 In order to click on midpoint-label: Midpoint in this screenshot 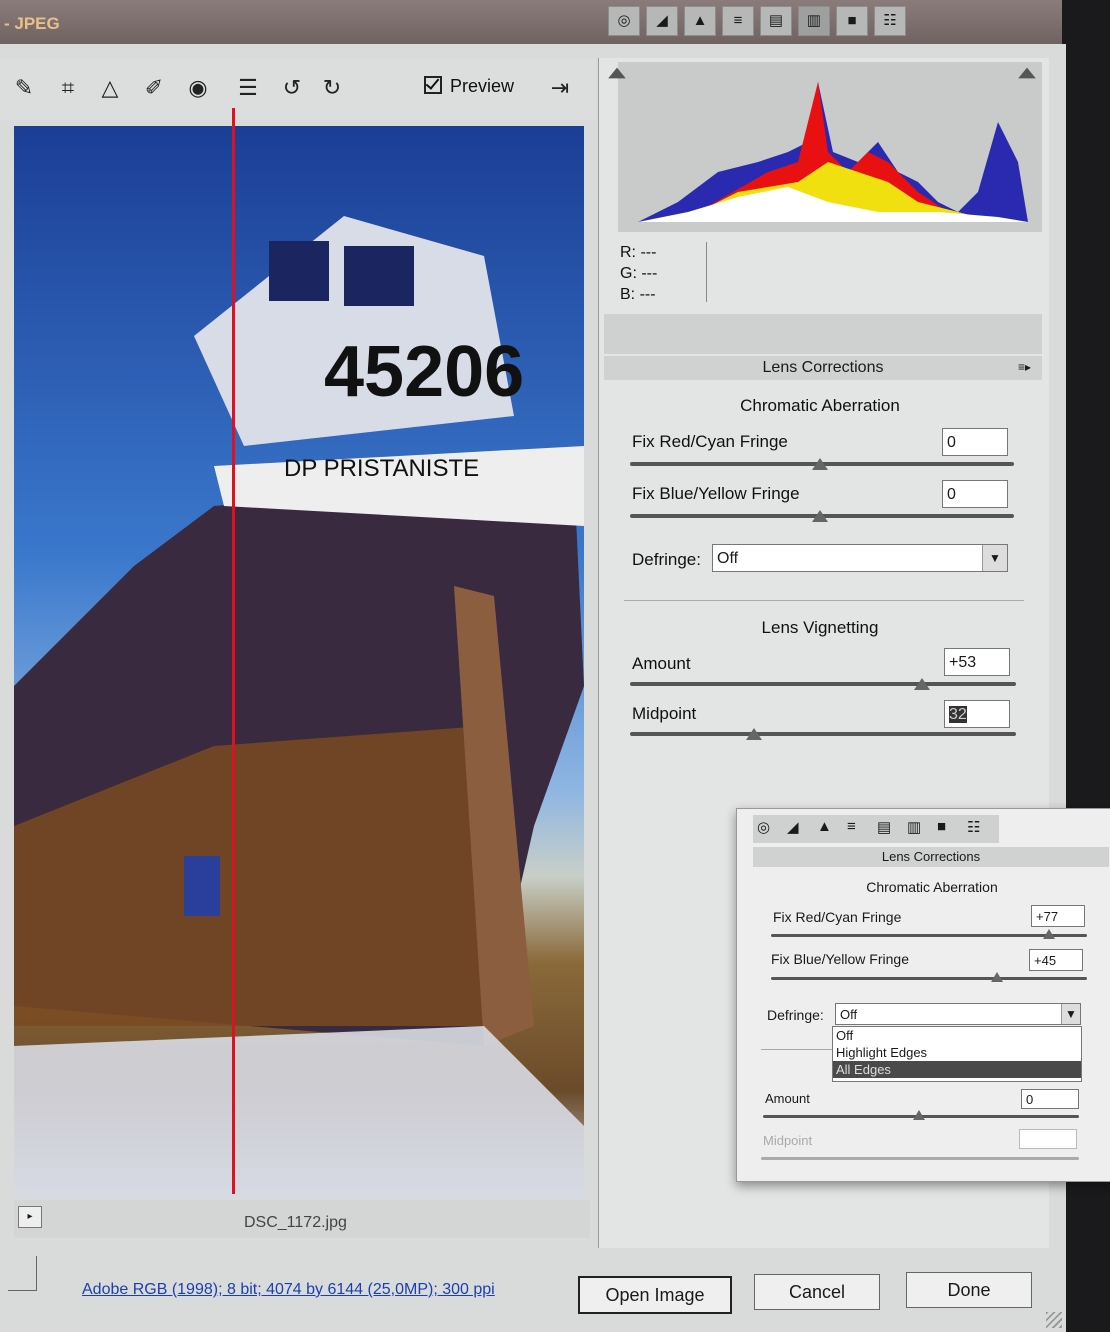, I will do `click(664, 713)`.